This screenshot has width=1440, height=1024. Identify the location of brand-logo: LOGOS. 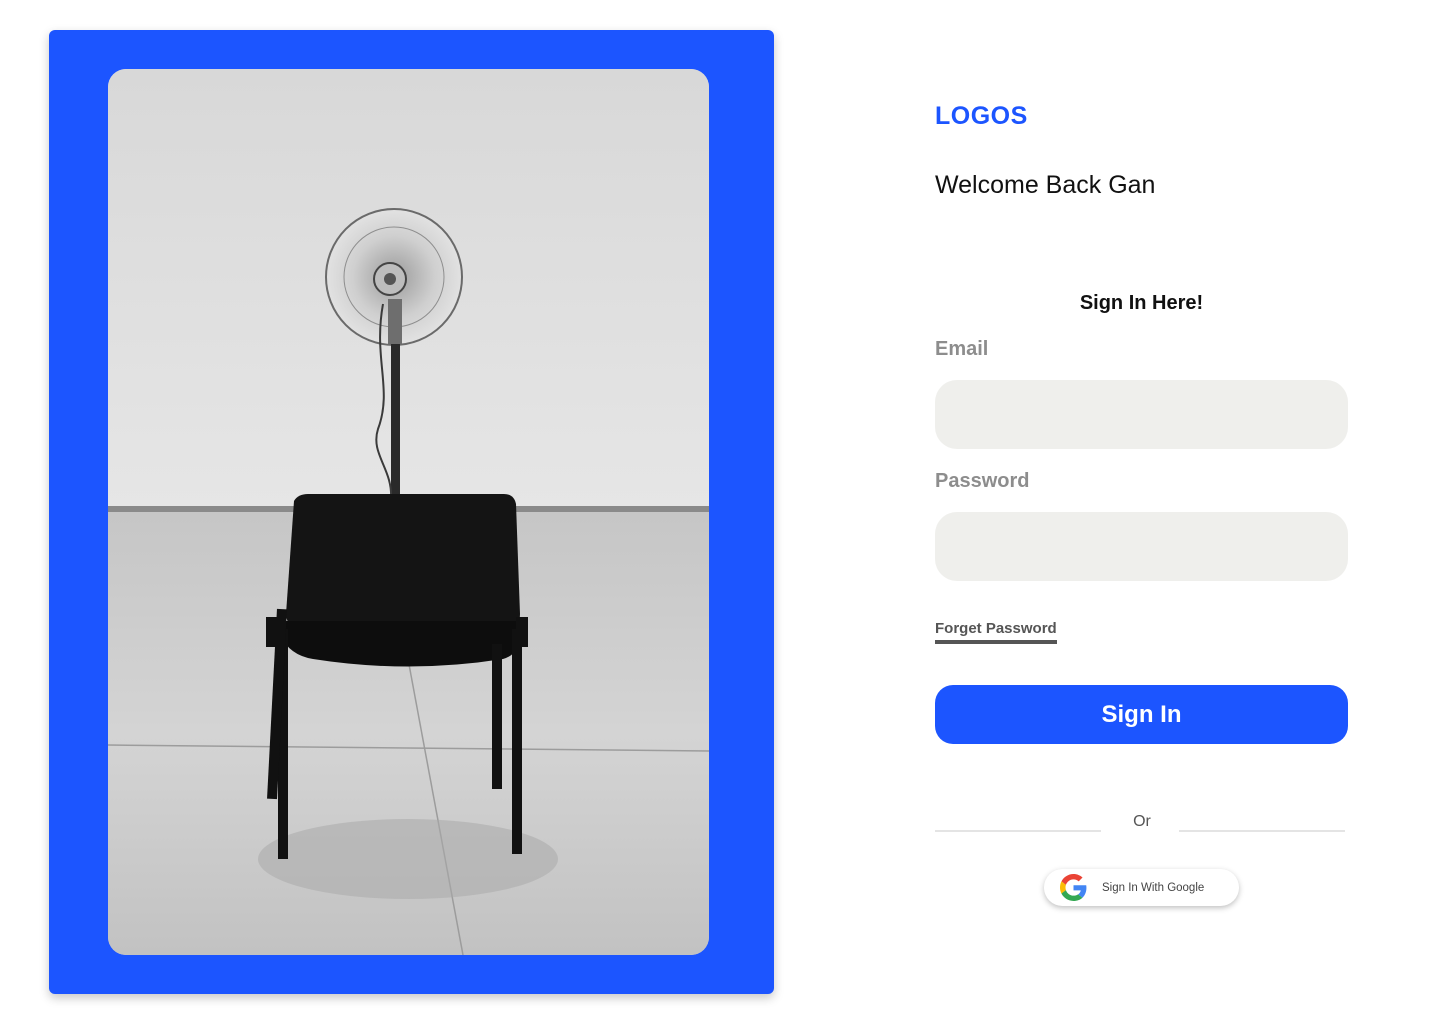
(981, 116).